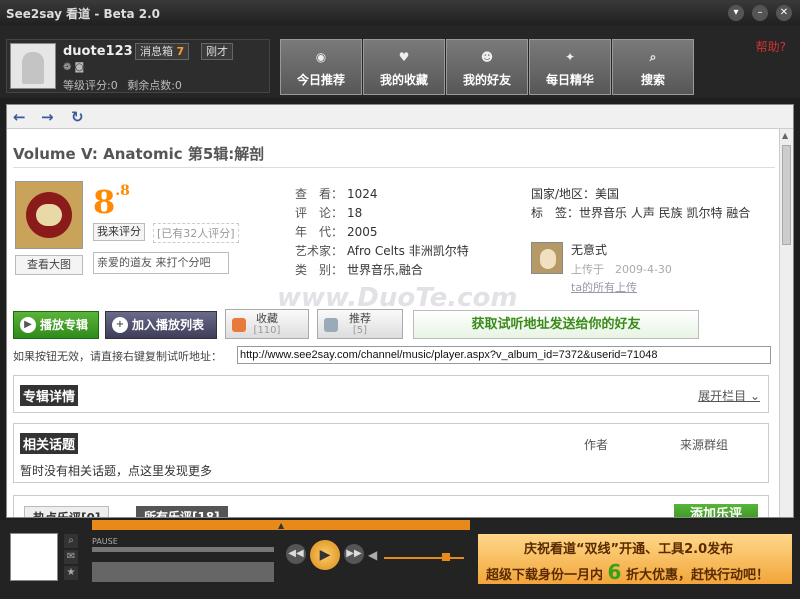 The height and width of the screenshot is (599, 800). What do you see at coordinates (296, 554) in the screenshot?
I see `previous-icon: ◀◀` at bounding box center [296, 554].